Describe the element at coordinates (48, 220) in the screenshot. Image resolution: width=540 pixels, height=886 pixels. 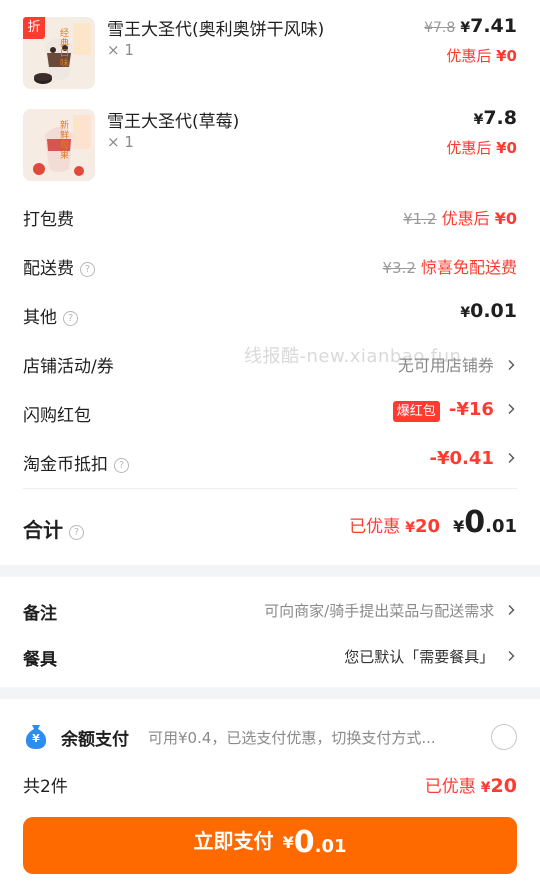
I see `packing-fee-label: 打包费` at that location.